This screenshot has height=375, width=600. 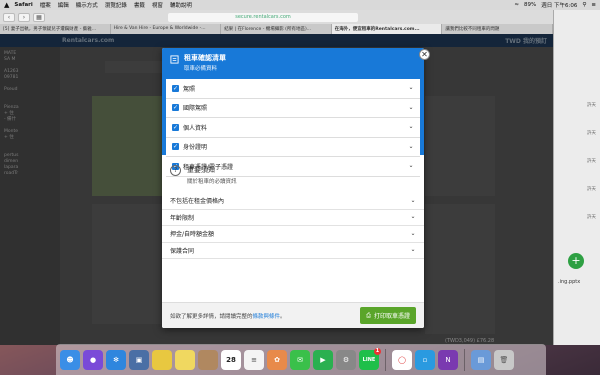 I want to click on menu-window: 視窗, so click(x=157, y=5).